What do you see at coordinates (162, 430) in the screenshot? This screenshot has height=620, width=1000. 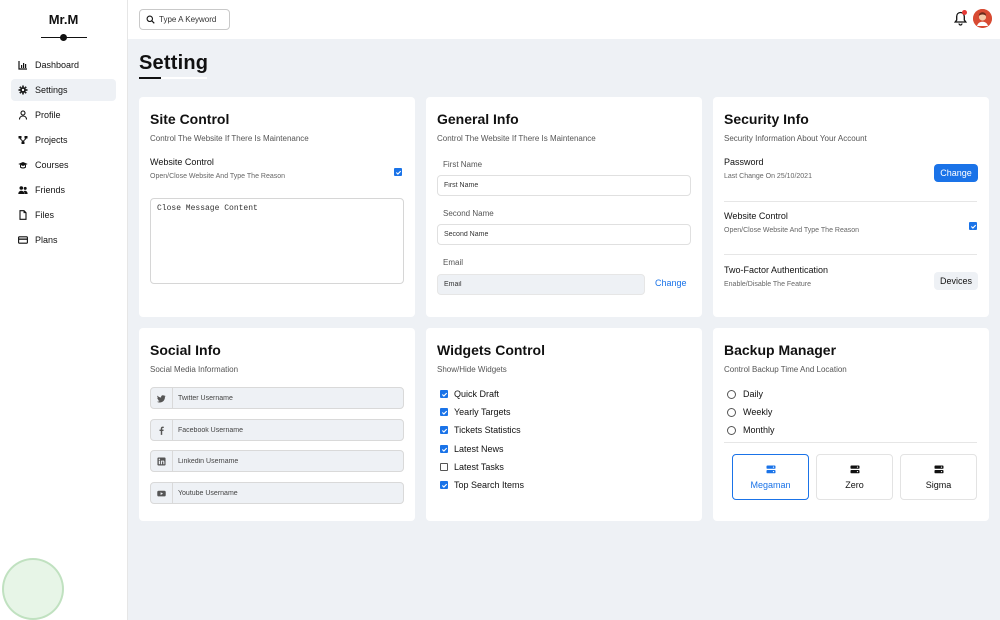 I see `facebook-icon` at bounding box center [162, 430].